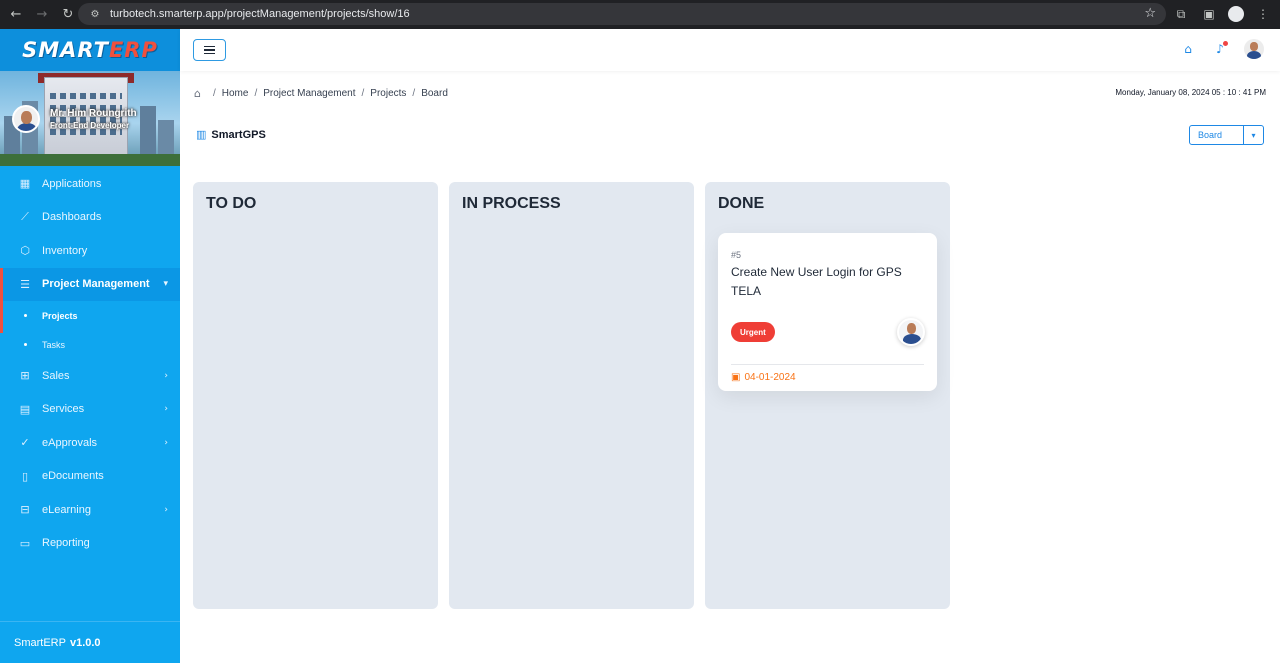  What do you see at coordinates (90, 218) in the screenshot?
I see `sidebar-item-dashboards: ⟋ Dashboards` at bounding box center [90, 218].